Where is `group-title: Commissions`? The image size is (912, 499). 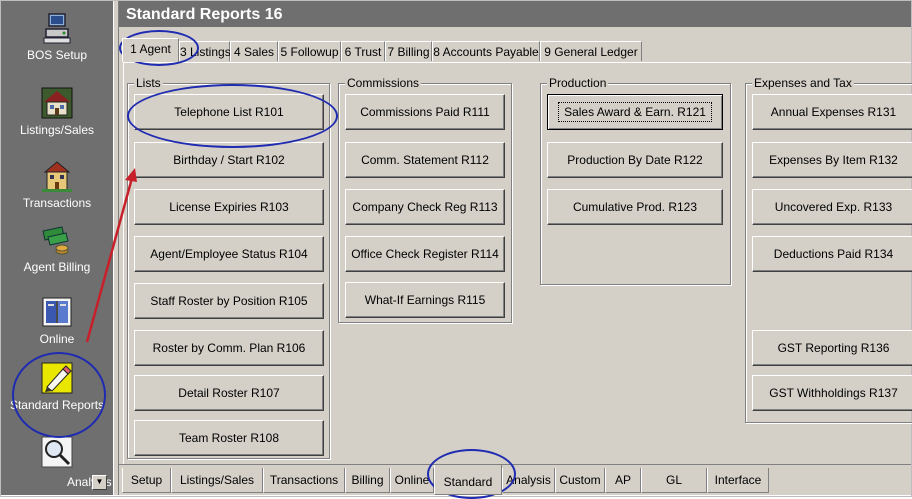 group-title: Commissions is located at coordinates (383, 83).